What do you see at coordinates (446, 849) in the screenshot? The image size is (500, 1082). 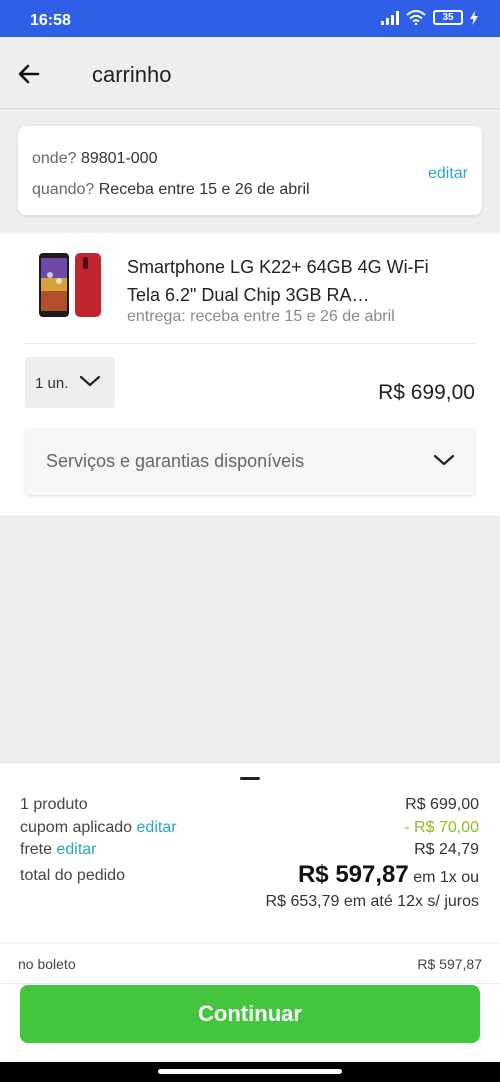 I see `shipping-value: R$ 24,79` at bounding box center [446, 849].